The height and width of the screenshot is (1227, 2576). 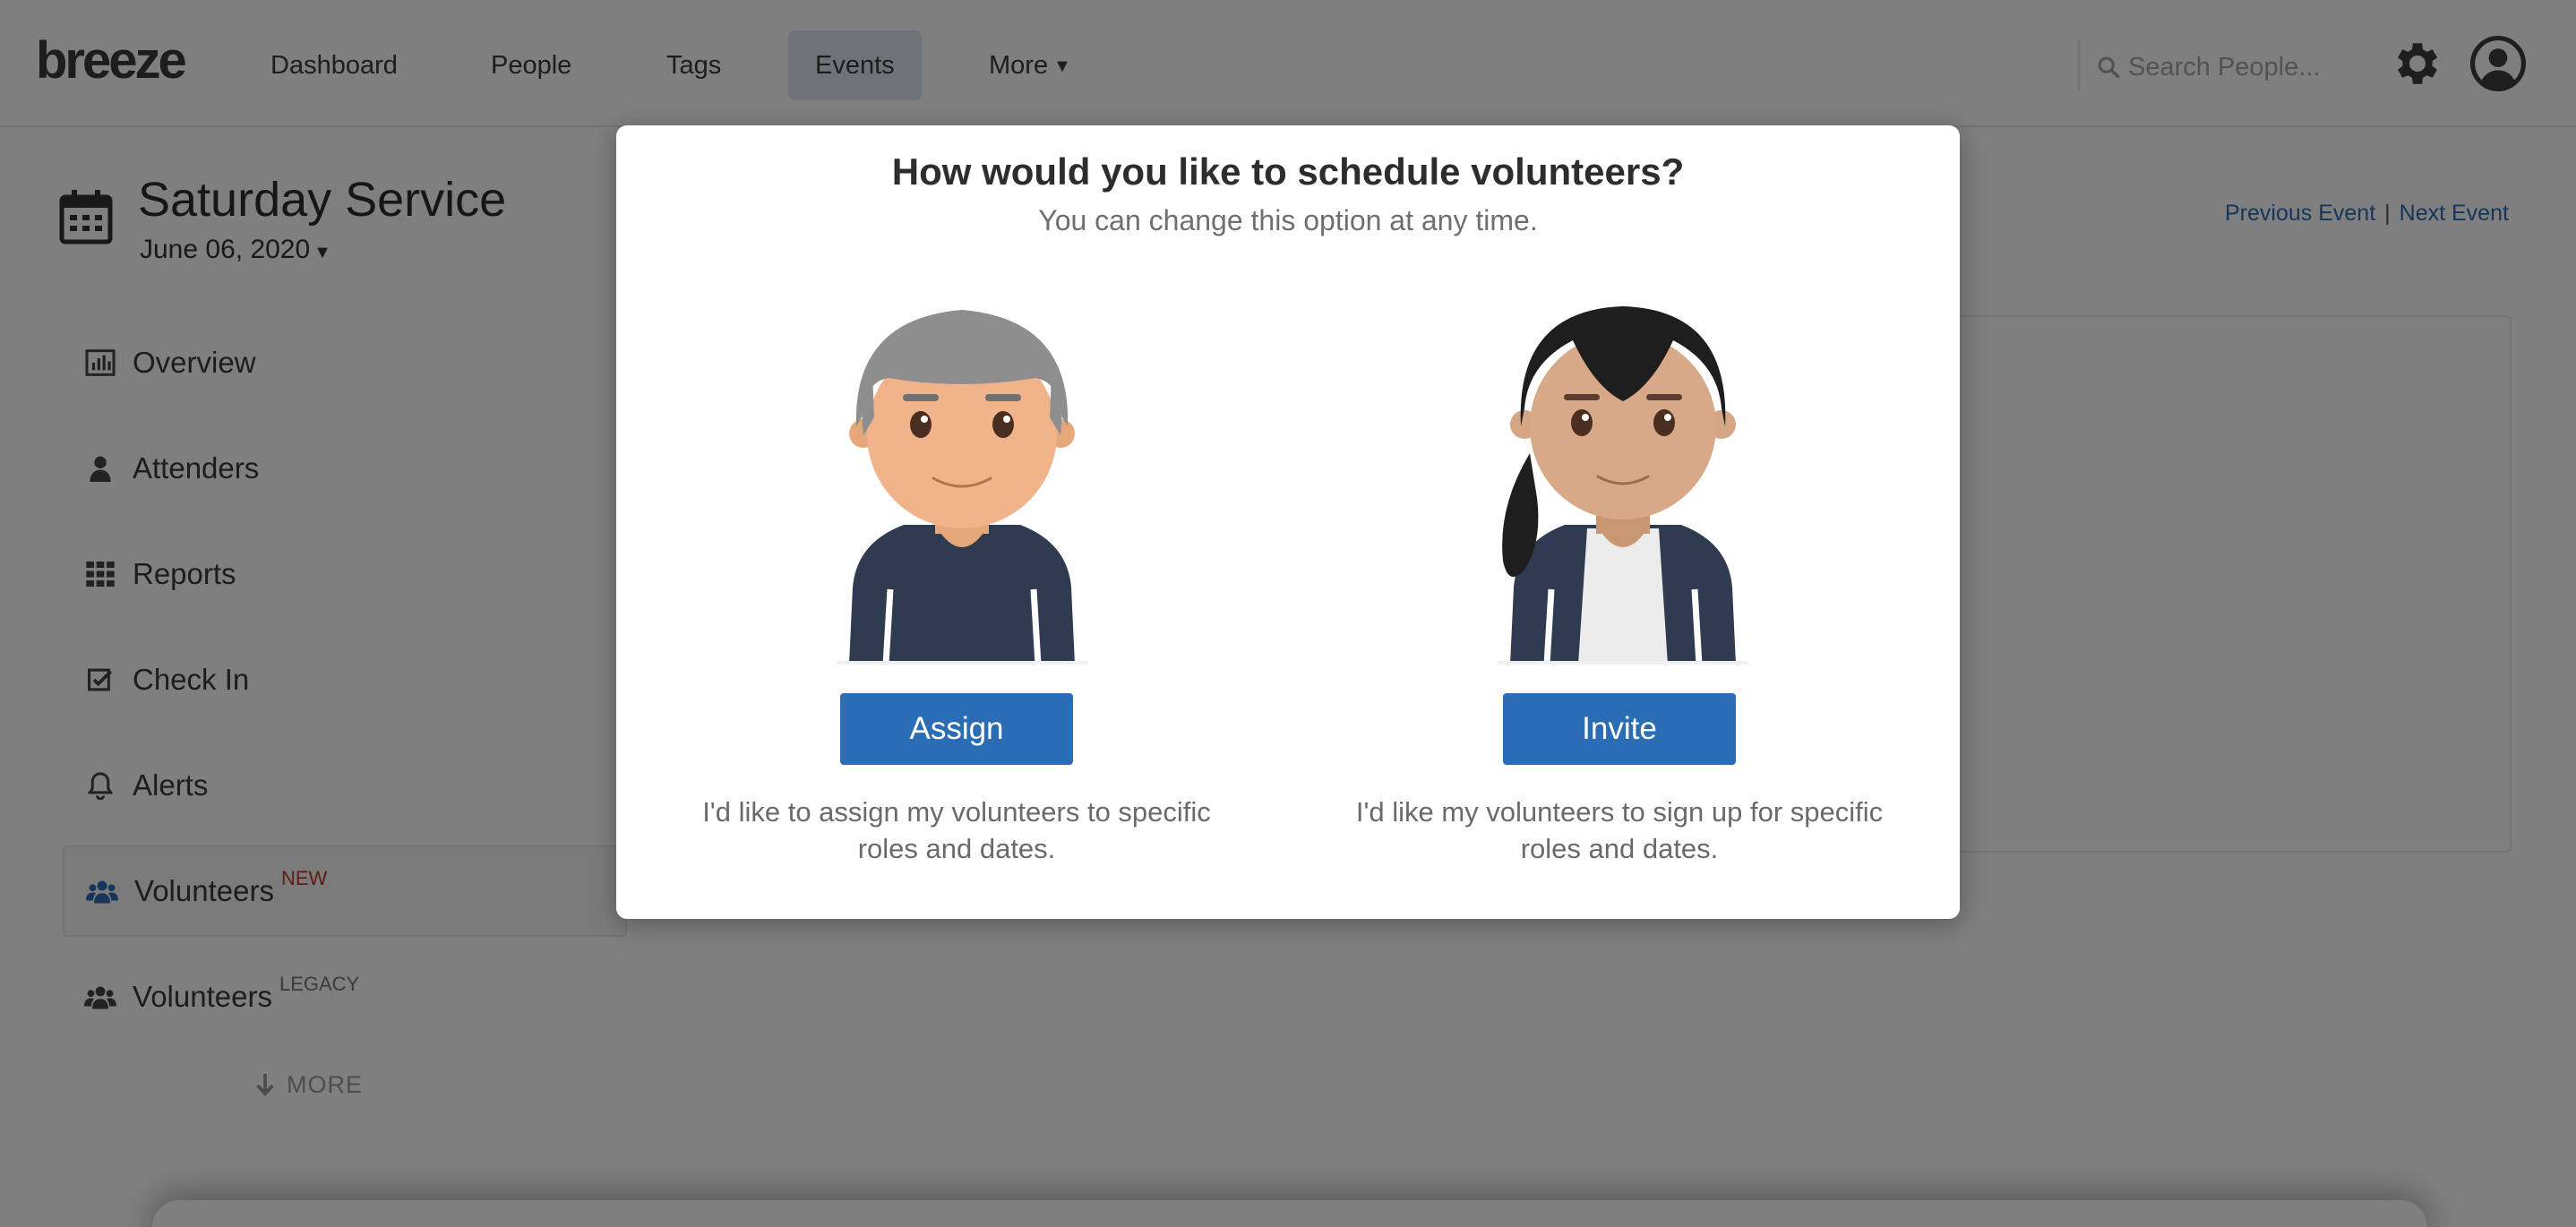 What do you see at coordinates (1619, 729) in the screenshot?
I see `invite-button: Invite` at bounding box center [1619, 729].